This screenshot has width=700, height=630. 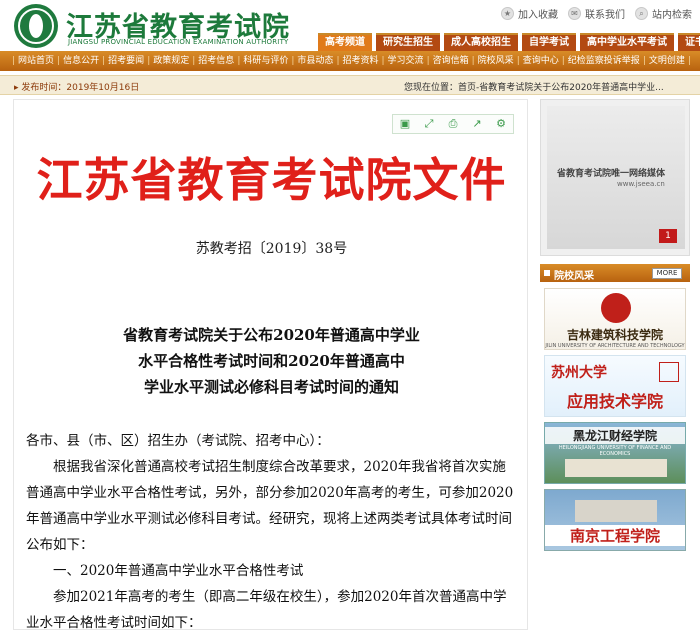 I want to click on article-toolbar: ▣ ⤢ ⎙ ↗ ⚙, so click(x=453, y=124).